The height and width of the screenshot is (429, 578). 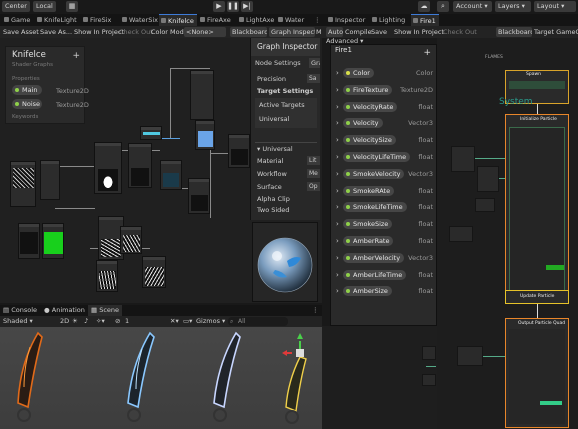 I want to click on tiling-node, so click(x=131, y=240).